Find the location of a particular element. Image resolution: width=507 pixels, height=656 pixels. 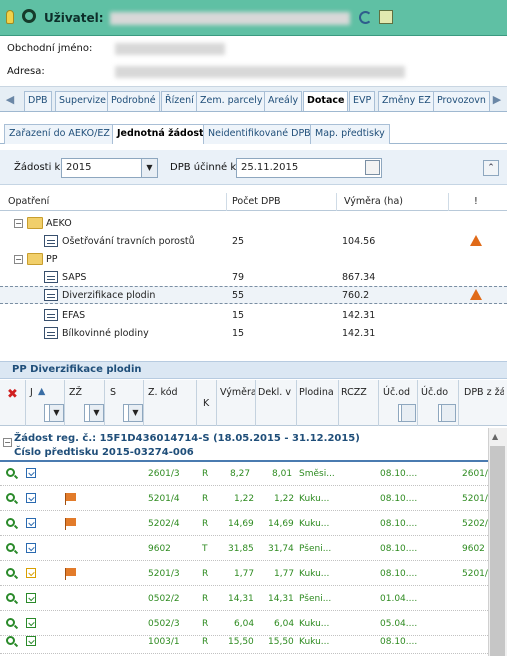

cell-vymera: 14,69 is located at coordinates (241, 524).